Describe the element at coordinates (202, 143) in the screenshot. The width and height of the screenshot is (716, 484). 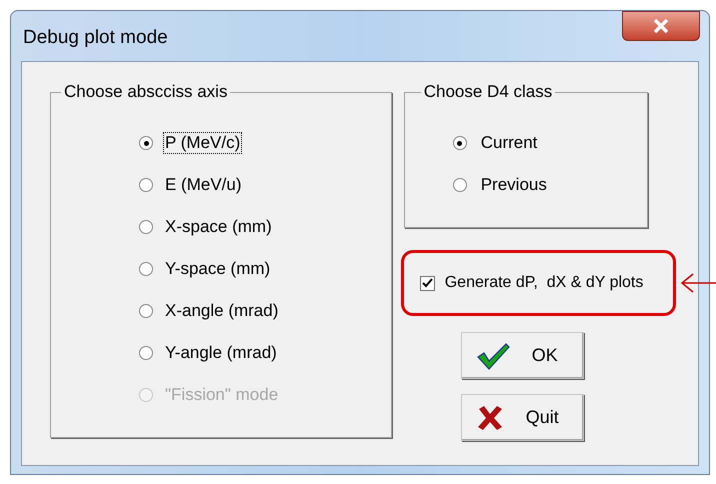
I see `option-label: P (MeV/c)` at that location.